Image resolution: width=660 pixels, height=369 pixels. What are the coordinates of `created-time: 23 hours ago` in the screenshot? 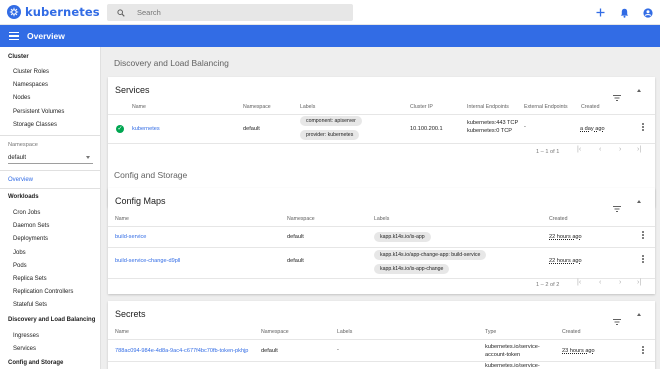 It's located at (578, 351).